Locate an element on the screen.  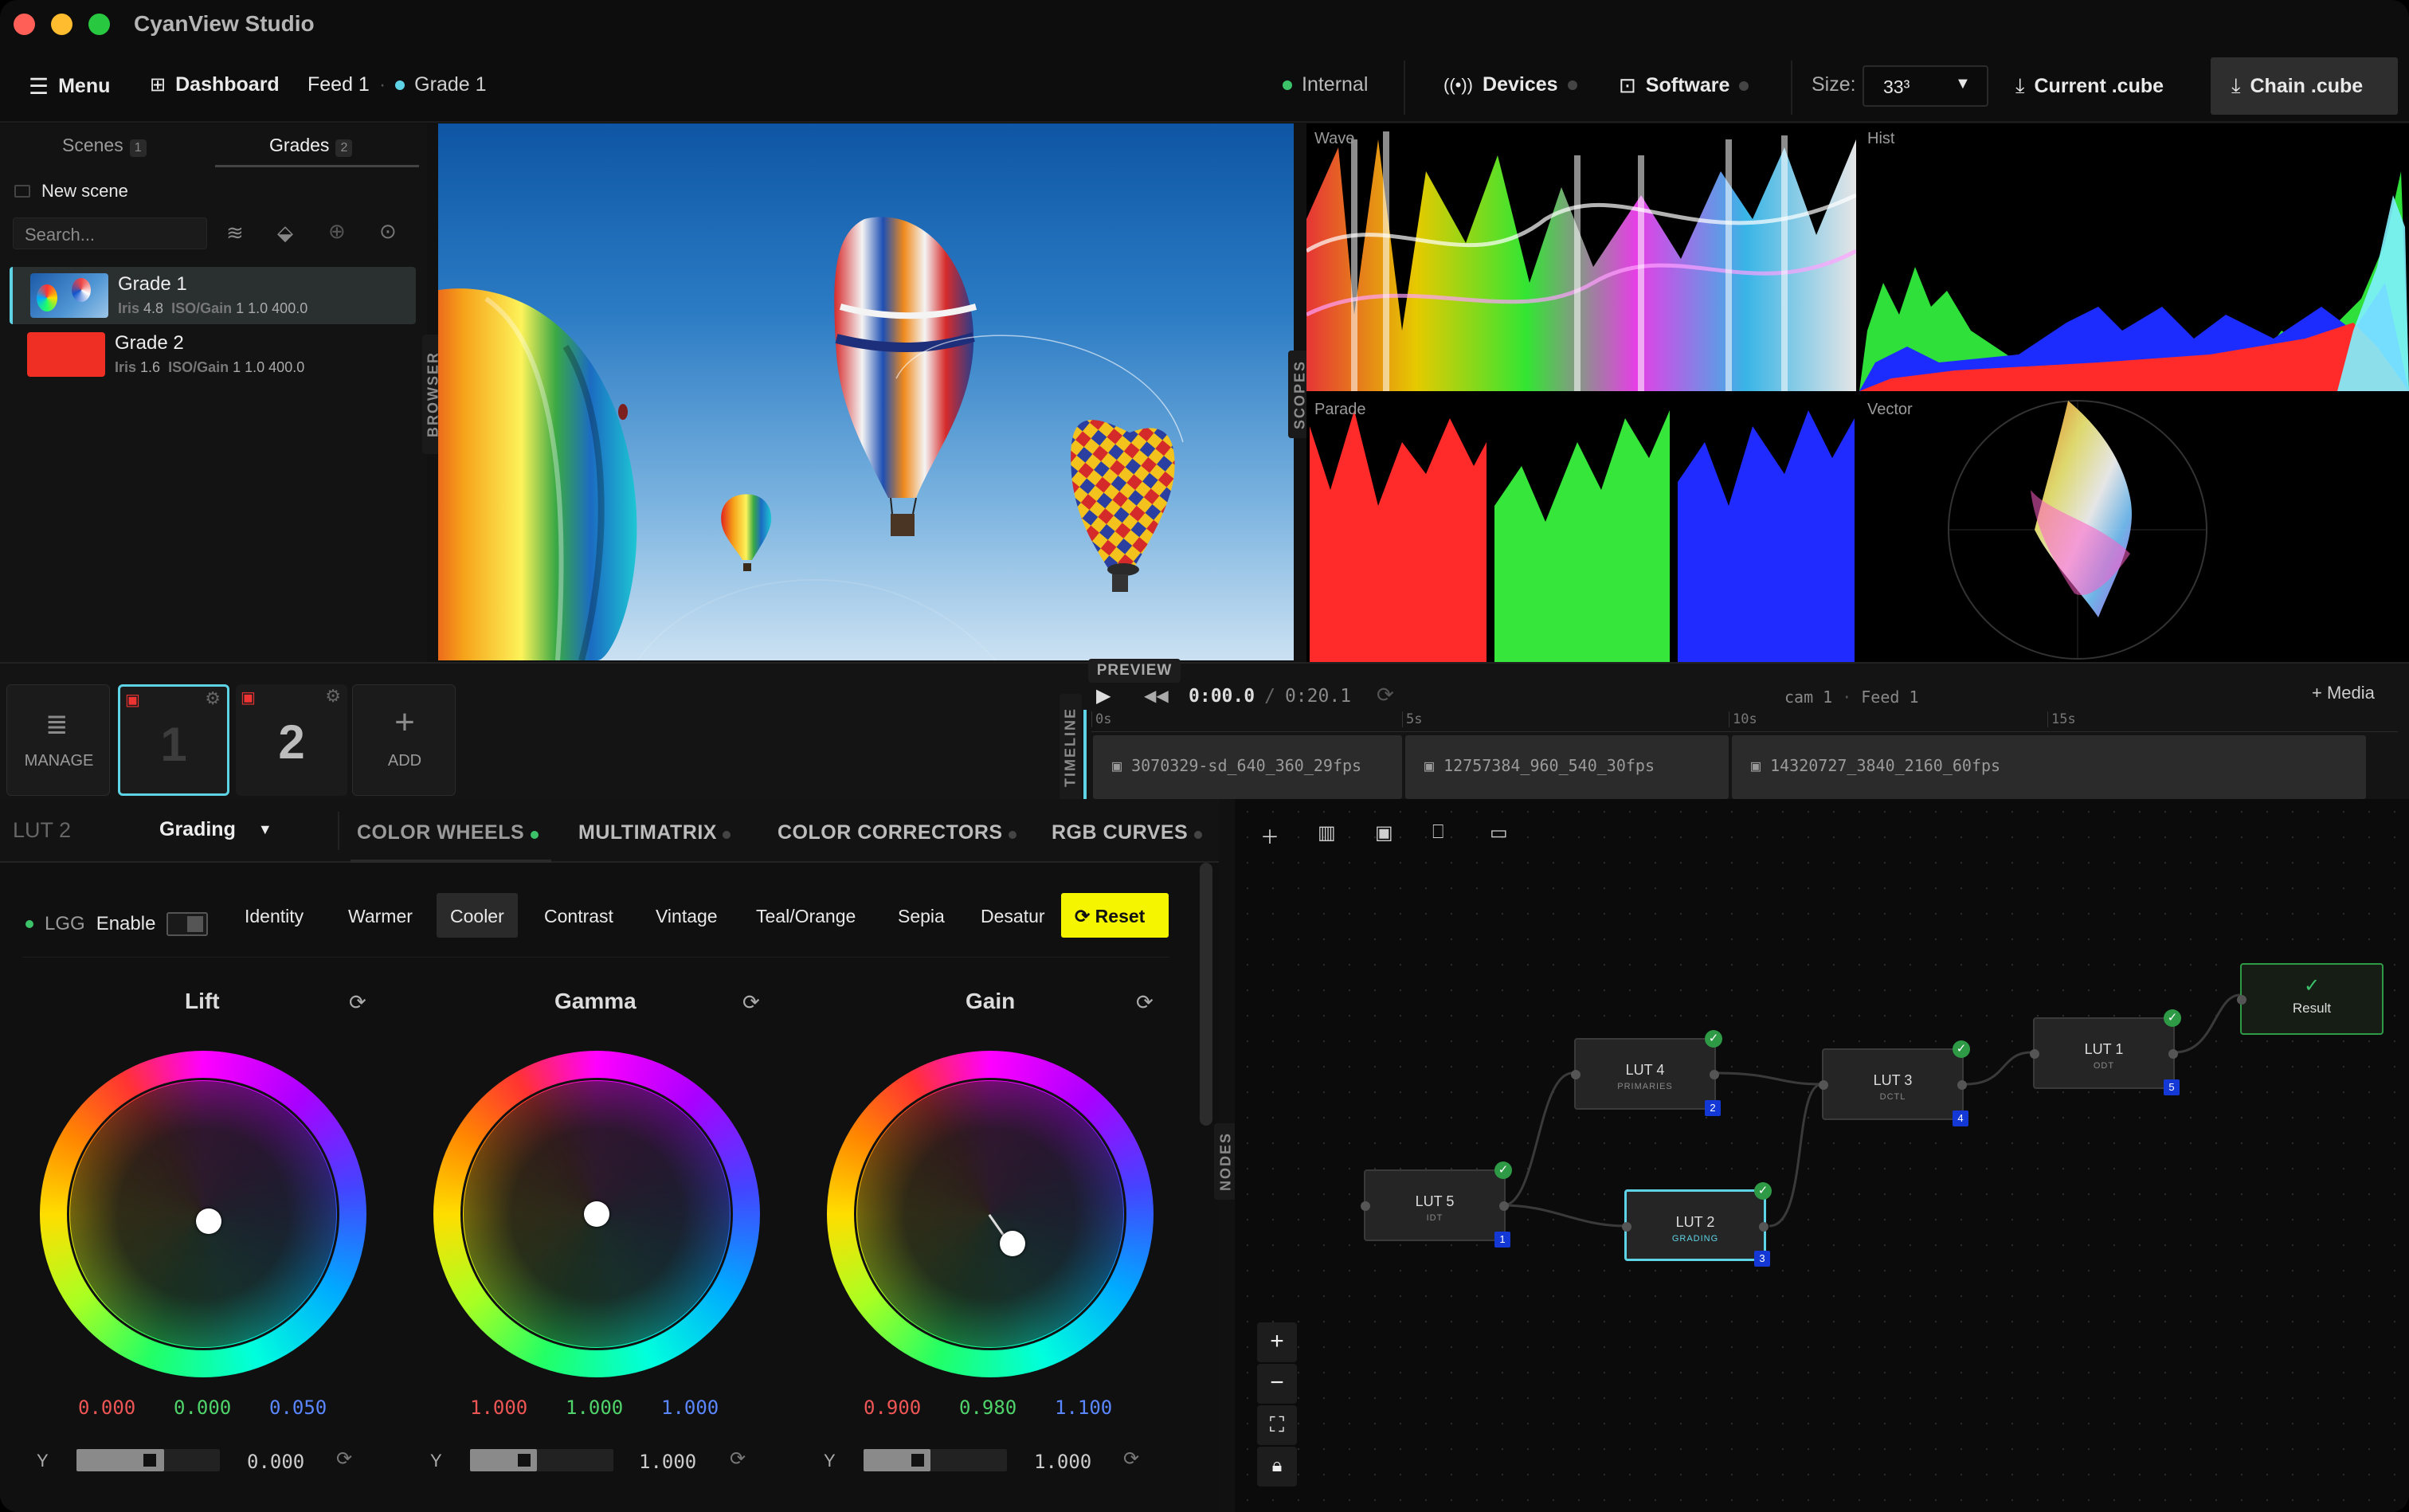
preset-warmer-button: Warmer is located at coordinates (380, 915).